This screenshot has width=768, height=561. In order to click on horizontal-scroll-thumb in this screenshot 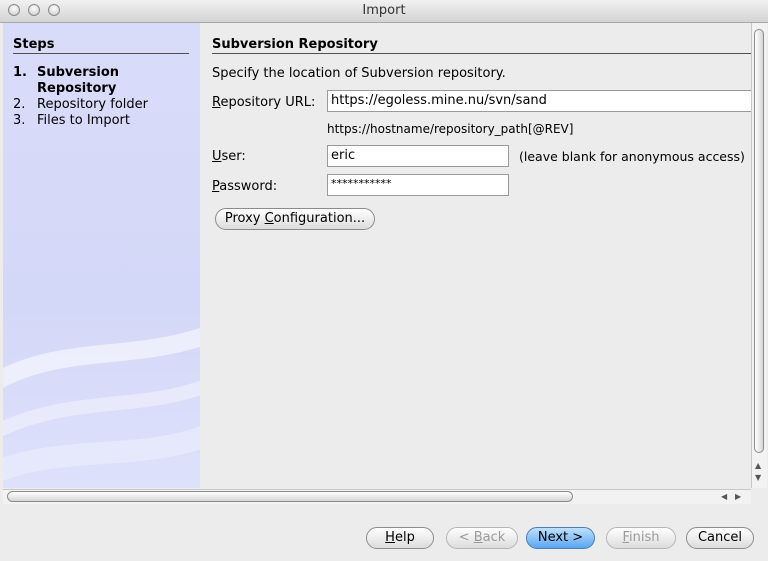, I will do `click(290, 496)`.